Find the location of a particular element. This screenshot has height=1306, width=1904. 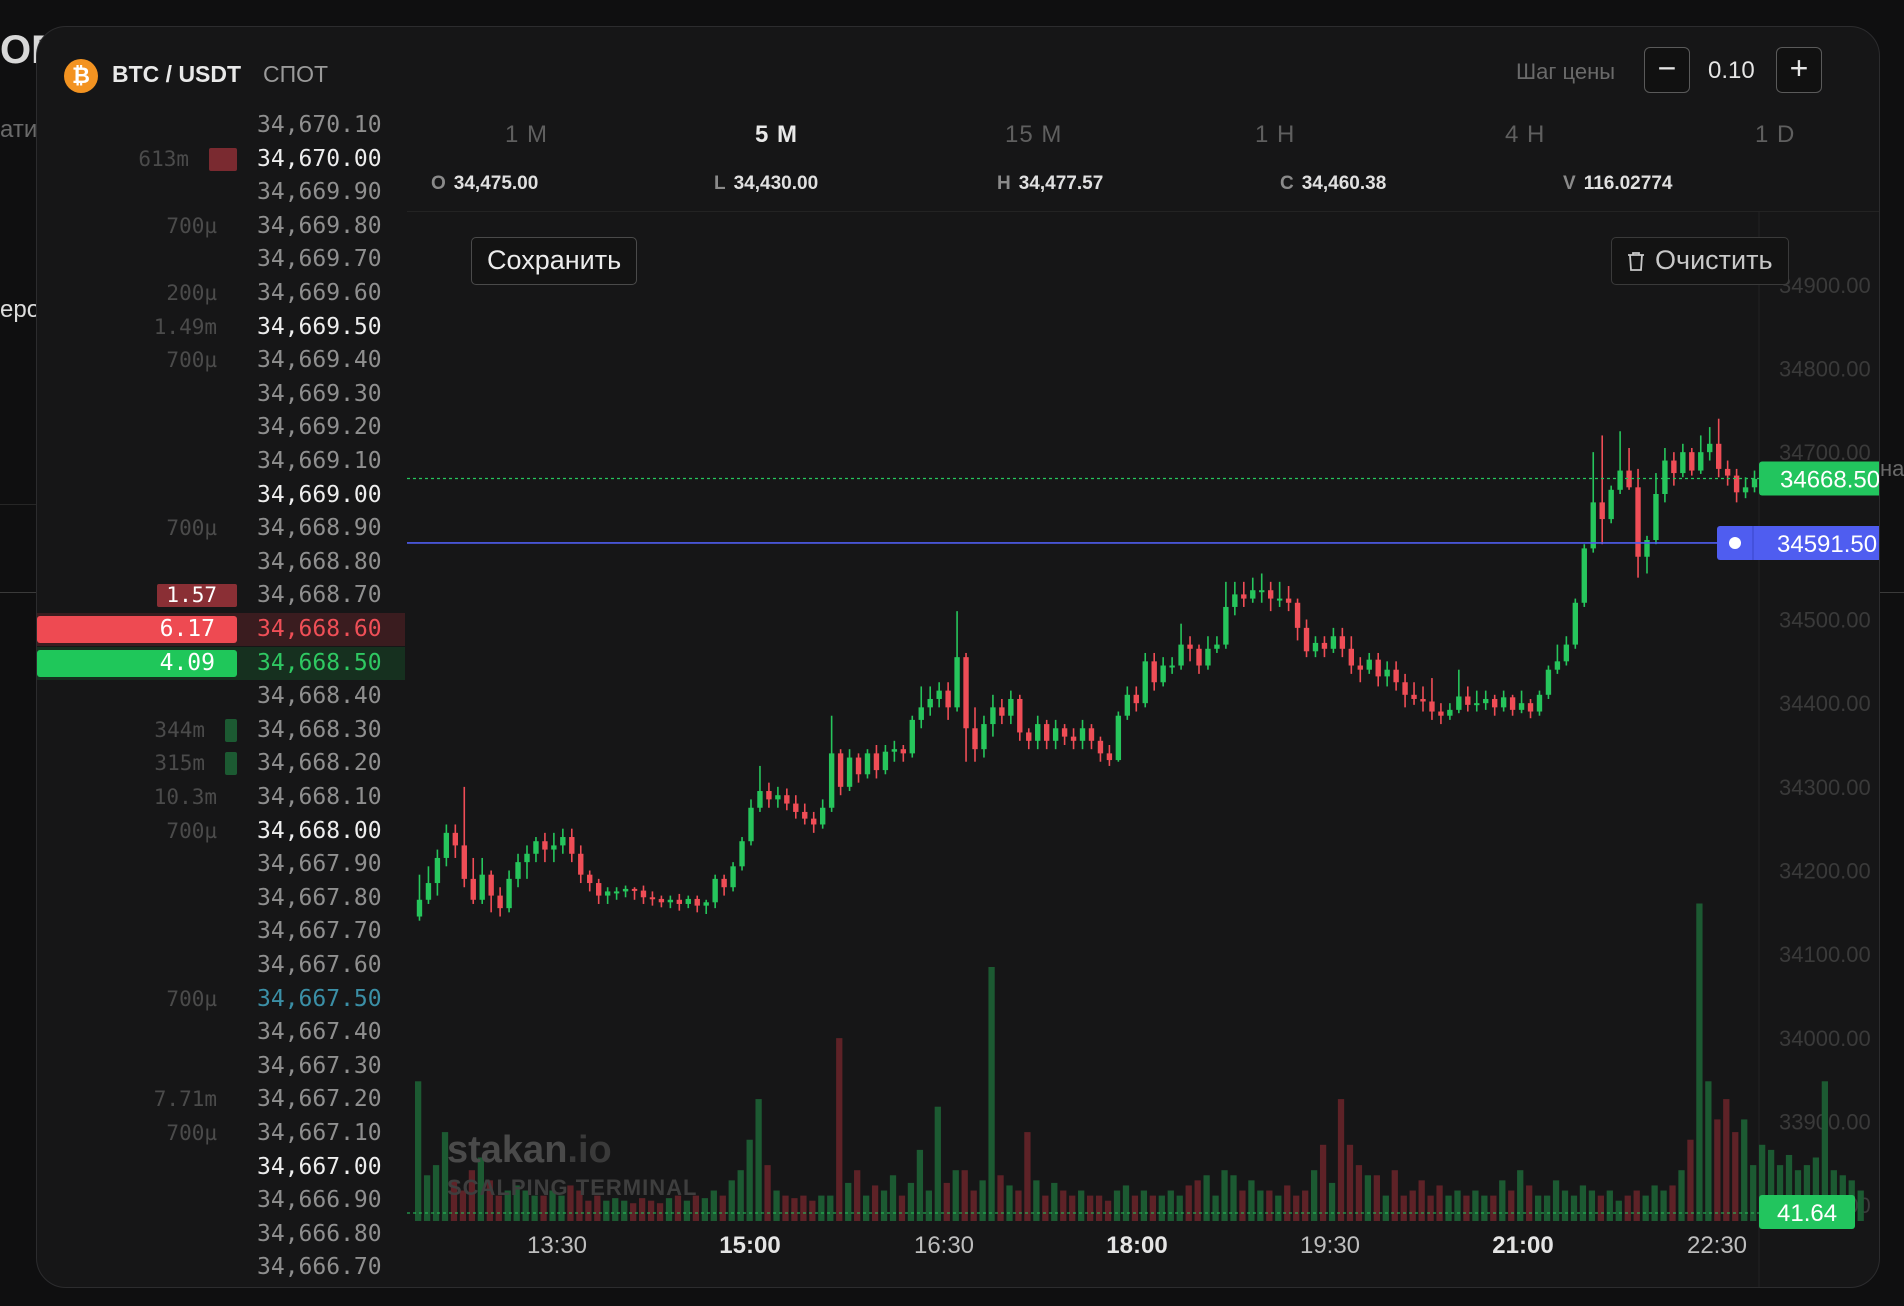

order-book-row: 34,667.90 is located at coordinates (221, 864).